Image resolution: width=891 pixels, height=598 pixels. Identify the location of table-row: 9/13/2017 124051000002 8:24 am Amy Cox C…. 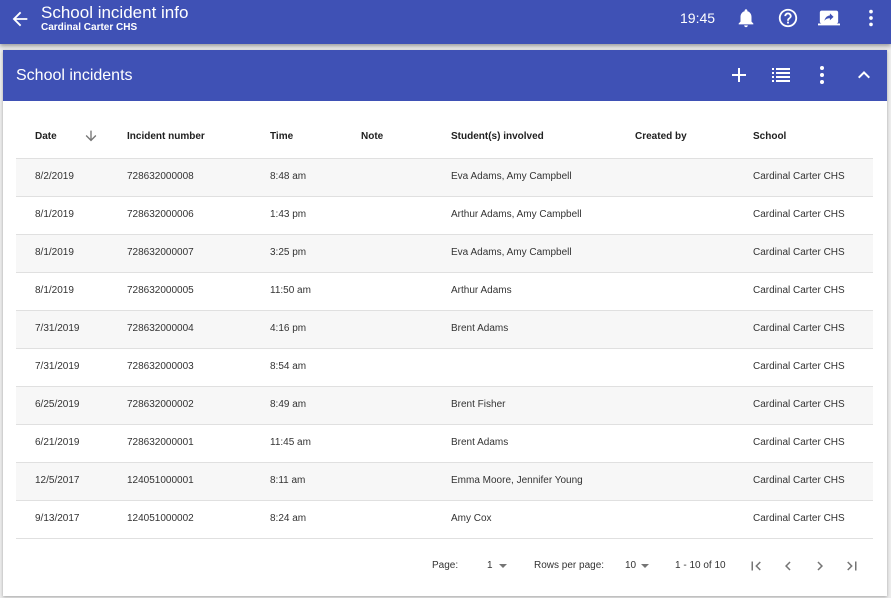
(444, 520).